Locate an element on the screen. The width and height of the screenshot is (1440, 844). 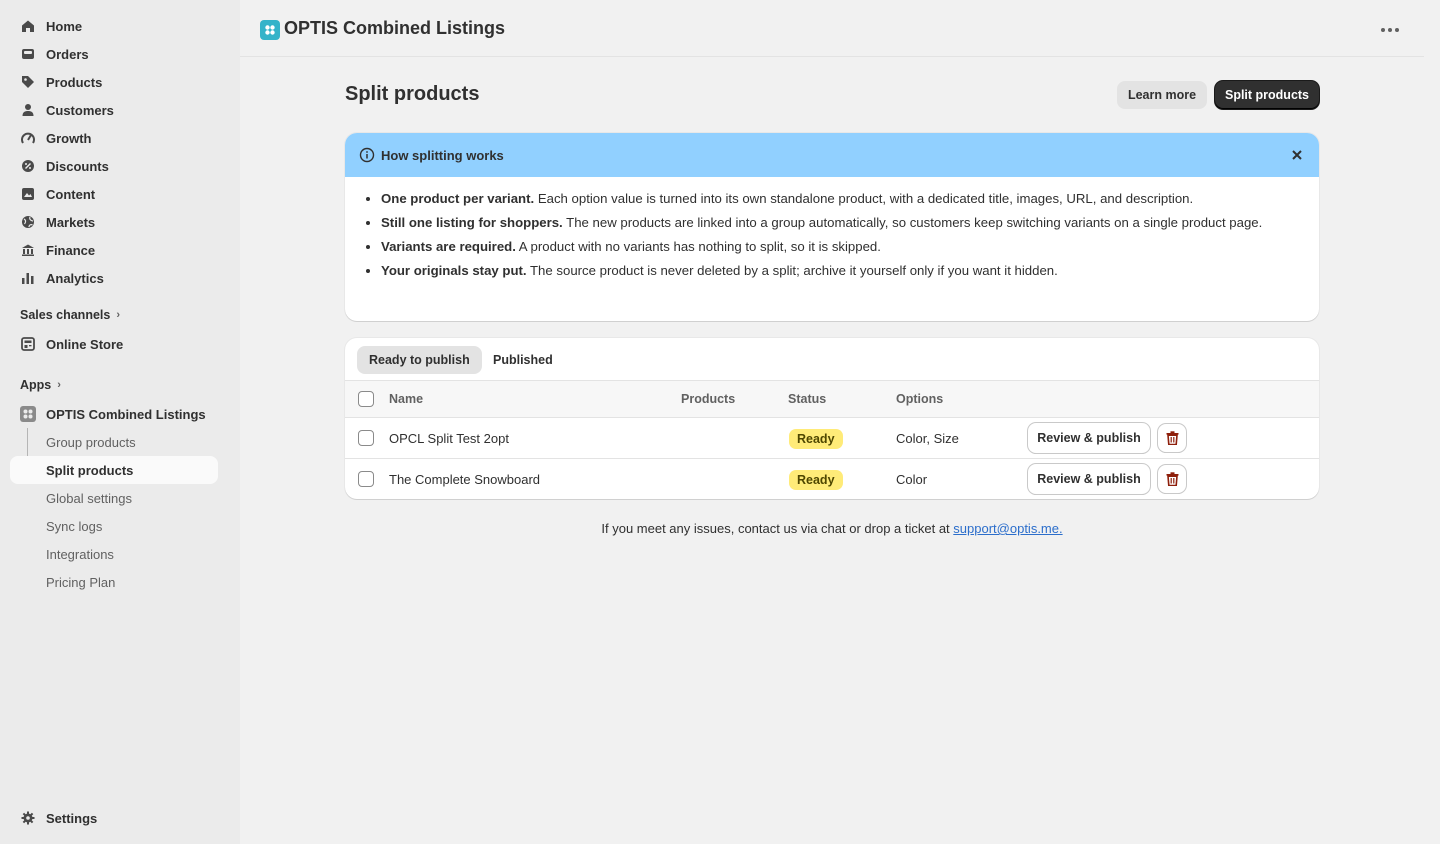
sidebar-subitem-label: Integrations is located at coordinates (80, 554).